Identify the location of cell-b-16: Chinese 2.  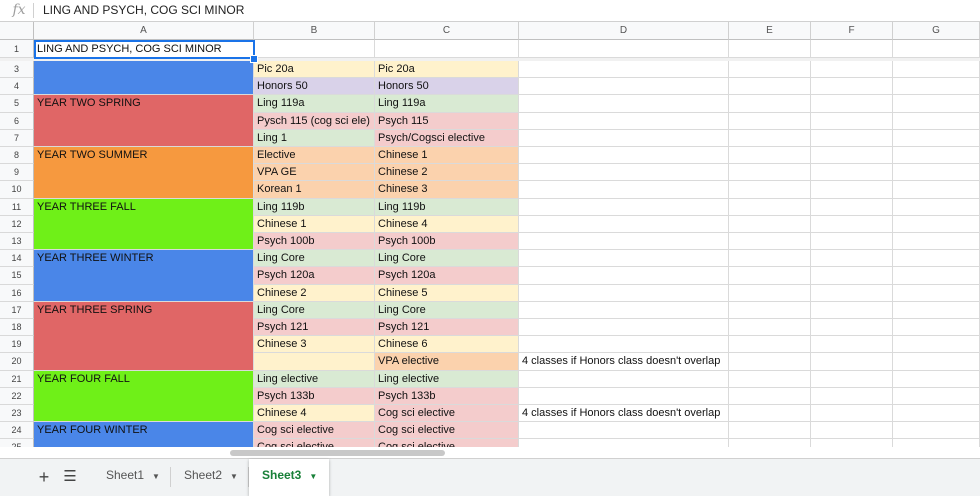
(314, 293).